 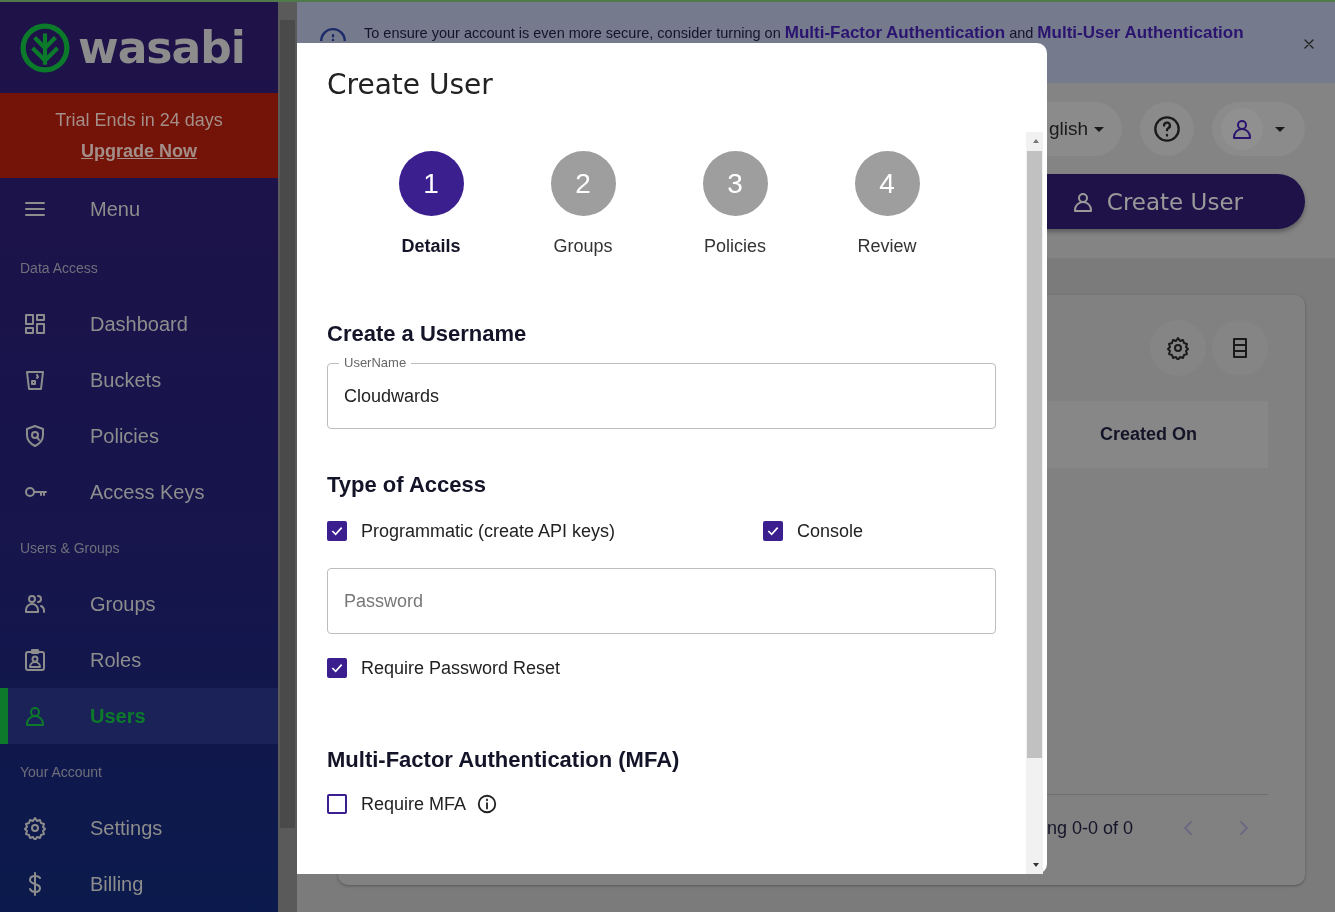 I want to click on section-heading: Multi-Factor Authentication (MFA), so click(x=504, y=760).